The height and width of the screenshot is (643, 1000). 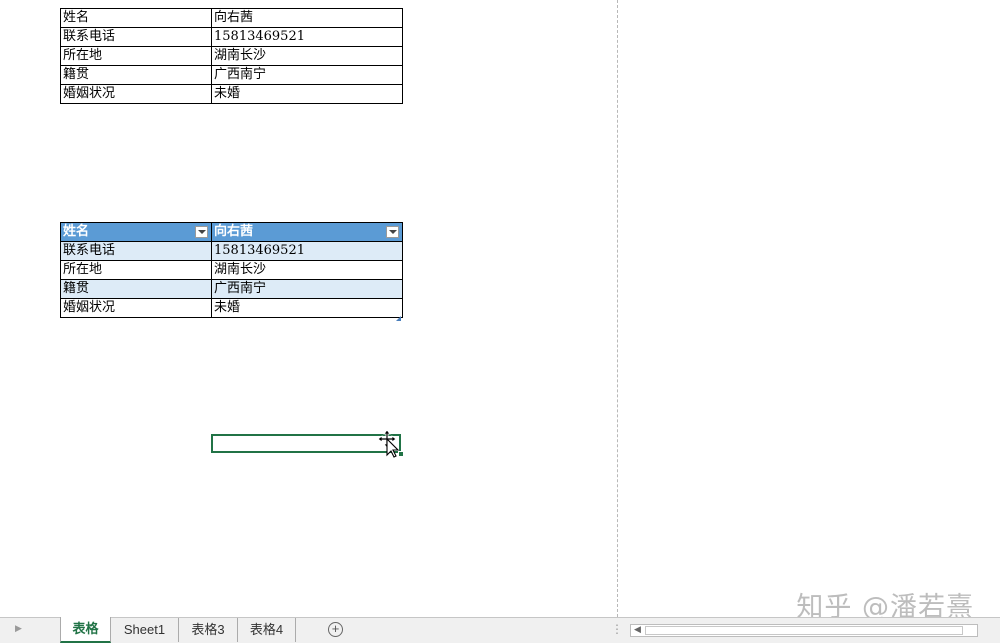 I want to click on scroll-tabs-arrow-icon: ▶, so click(x=18, y=628).